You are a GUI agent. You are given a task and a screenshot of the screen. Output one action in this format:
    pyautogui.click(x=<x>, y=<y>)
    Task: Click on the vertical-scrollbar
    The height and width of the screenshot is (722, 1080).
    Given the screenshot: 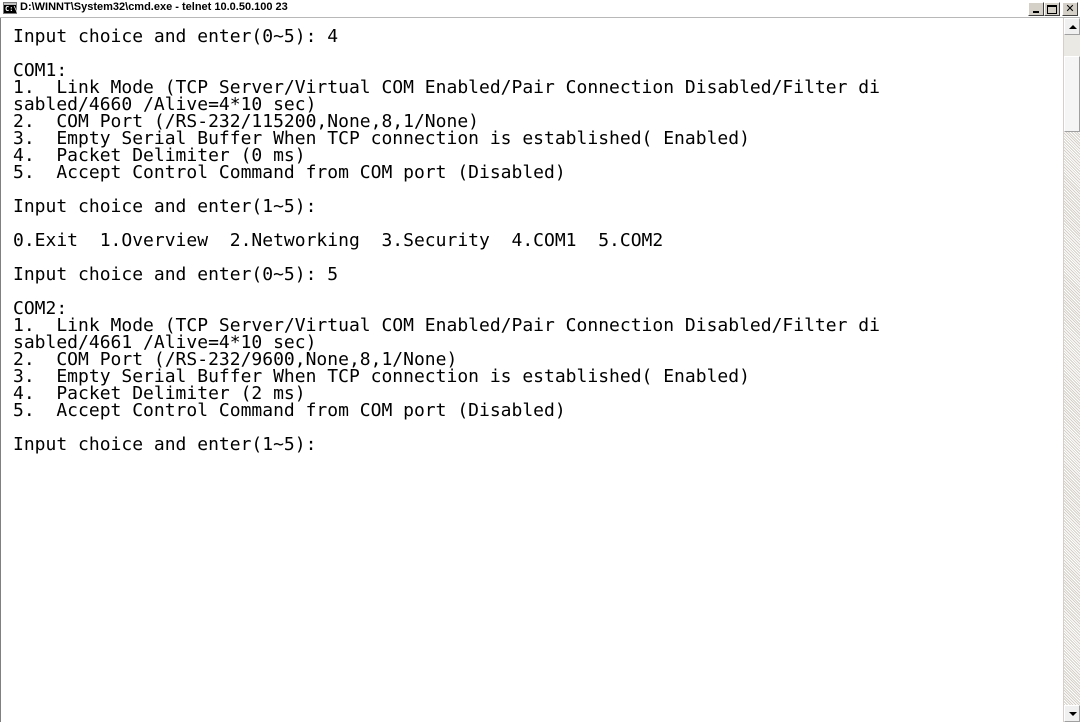 What is the action you would take?
    pyautogui.click(x=1071, y=370)
    